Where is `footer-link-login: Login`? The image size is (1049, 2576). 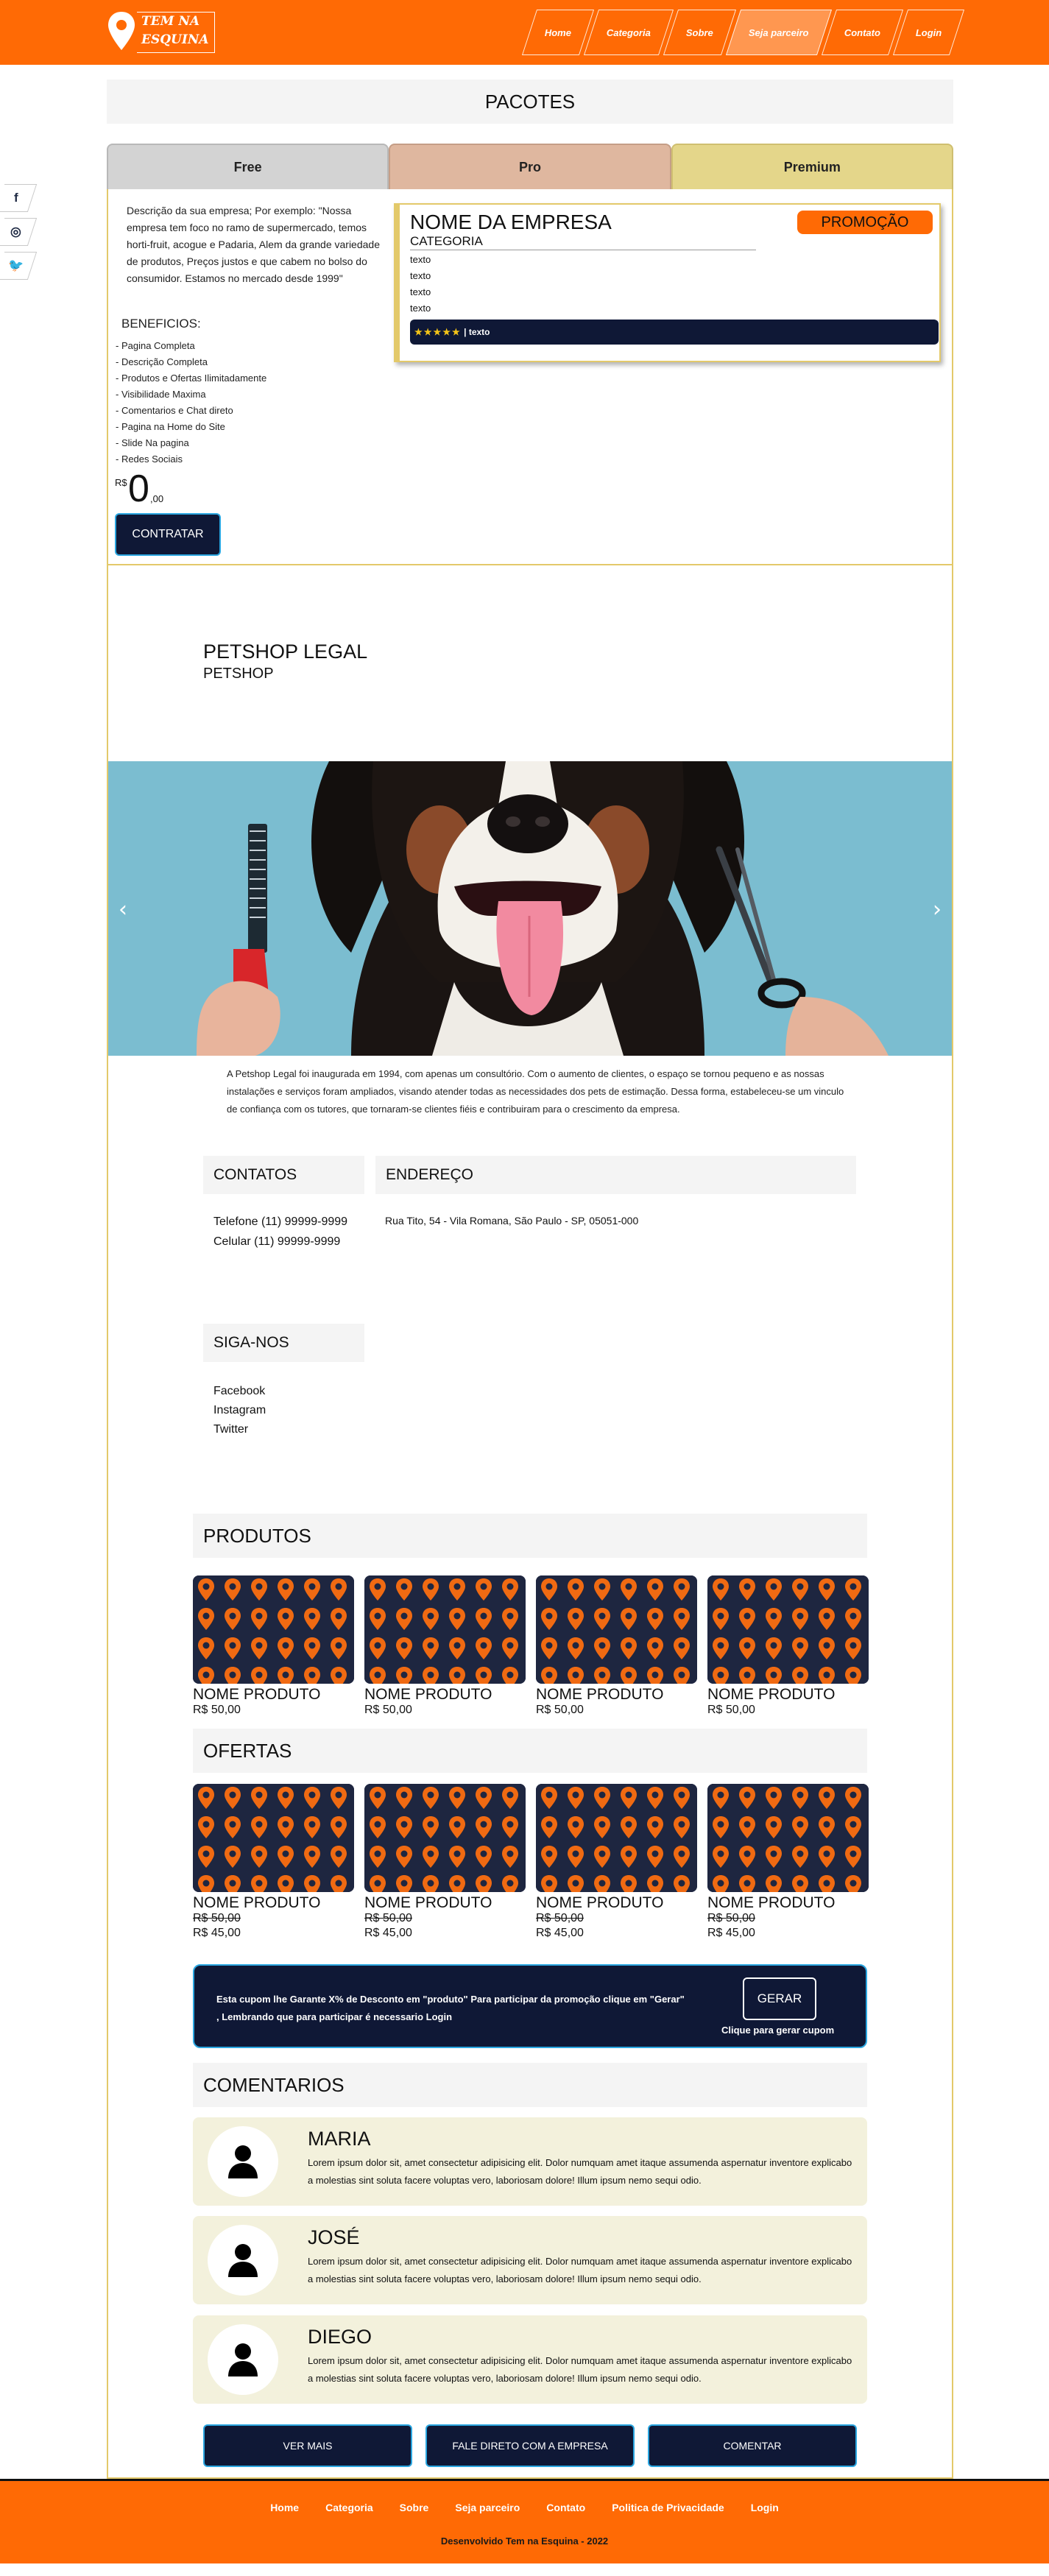 footer-link-login: Login is located at coordinates (765, 2507).